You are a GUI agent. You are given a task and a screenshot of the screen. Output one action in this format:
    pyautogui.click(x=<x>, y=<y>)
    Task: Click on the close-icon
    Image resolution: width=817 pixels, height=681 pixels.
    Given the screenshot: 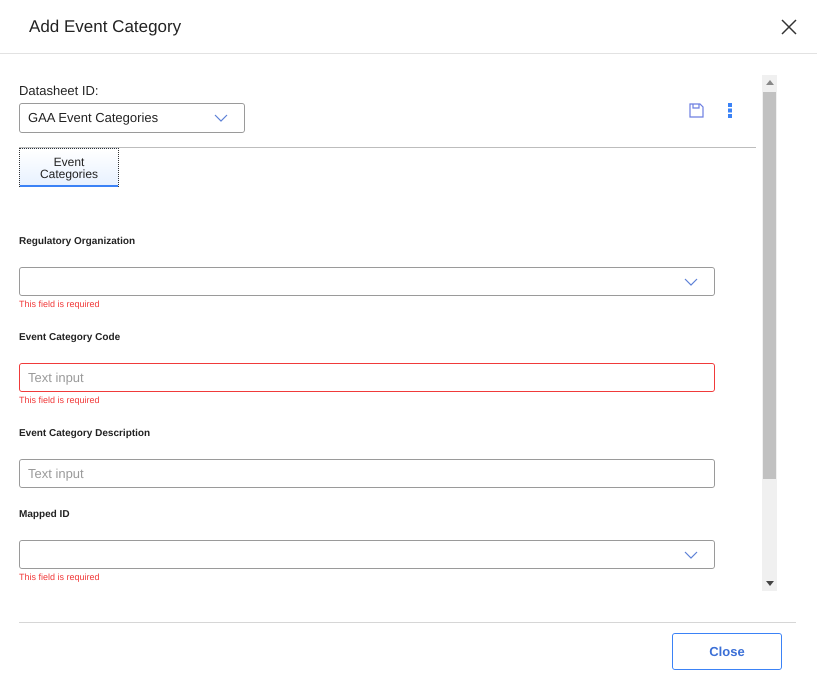 What is the action you would take?
    pyautogui.click(x=789, y=26)
    